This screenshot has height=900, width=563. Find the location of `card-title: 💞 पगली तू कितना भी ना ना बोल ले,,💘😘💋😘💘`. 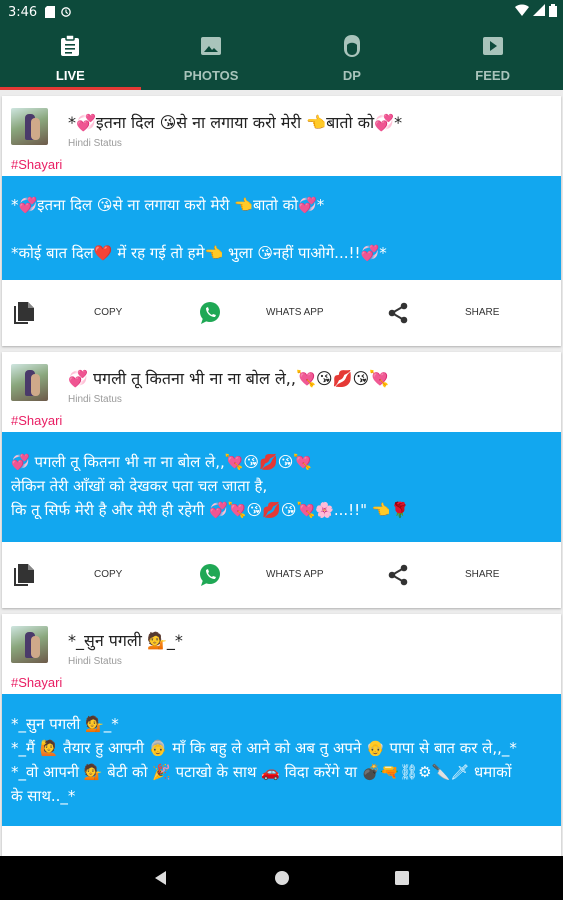

card-title: 💞 पगली तू कितना भी ना ना बोल ले,,💘😘💋😘💘 is located at coordinates (229, 378).